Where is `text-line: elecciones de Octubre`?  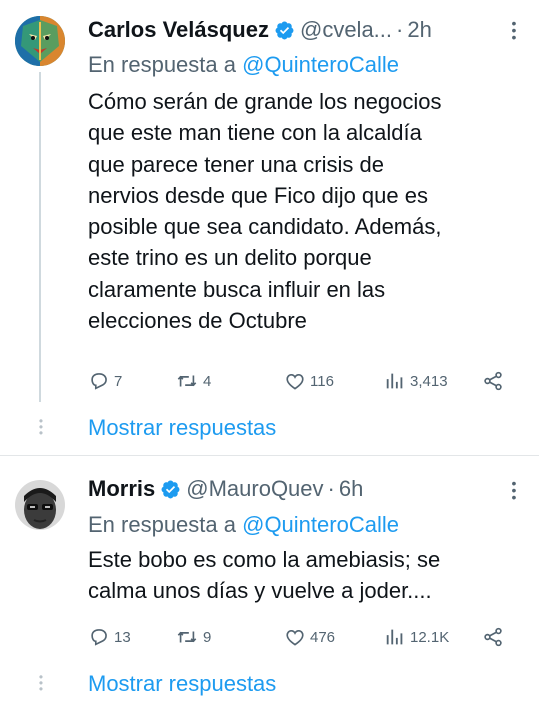 text-line: elecciones de Octubre is located at coordinates (197, 321).